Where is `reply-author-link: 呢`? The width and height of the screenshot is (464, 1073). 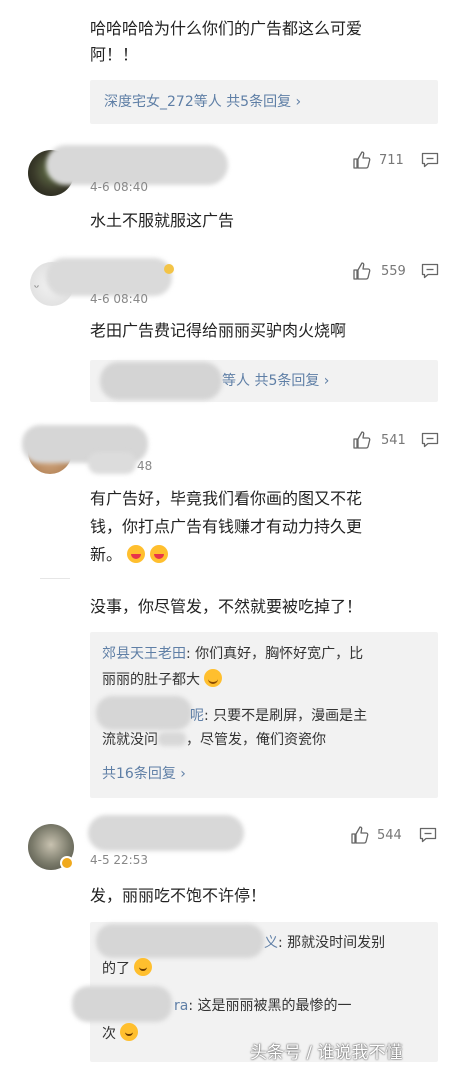 reply-author-link: 呢 is located at coordinates (197, 716).